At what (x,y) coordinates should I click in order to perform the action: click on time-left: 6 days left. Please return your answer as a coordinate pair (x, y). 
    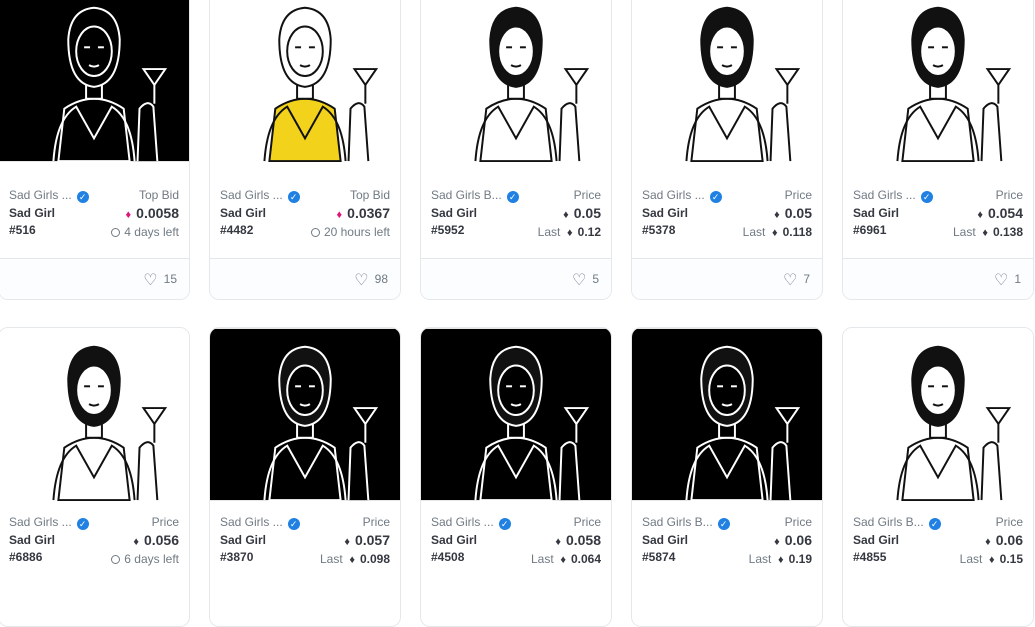
    Looking at the image, I should click on (145, 559).